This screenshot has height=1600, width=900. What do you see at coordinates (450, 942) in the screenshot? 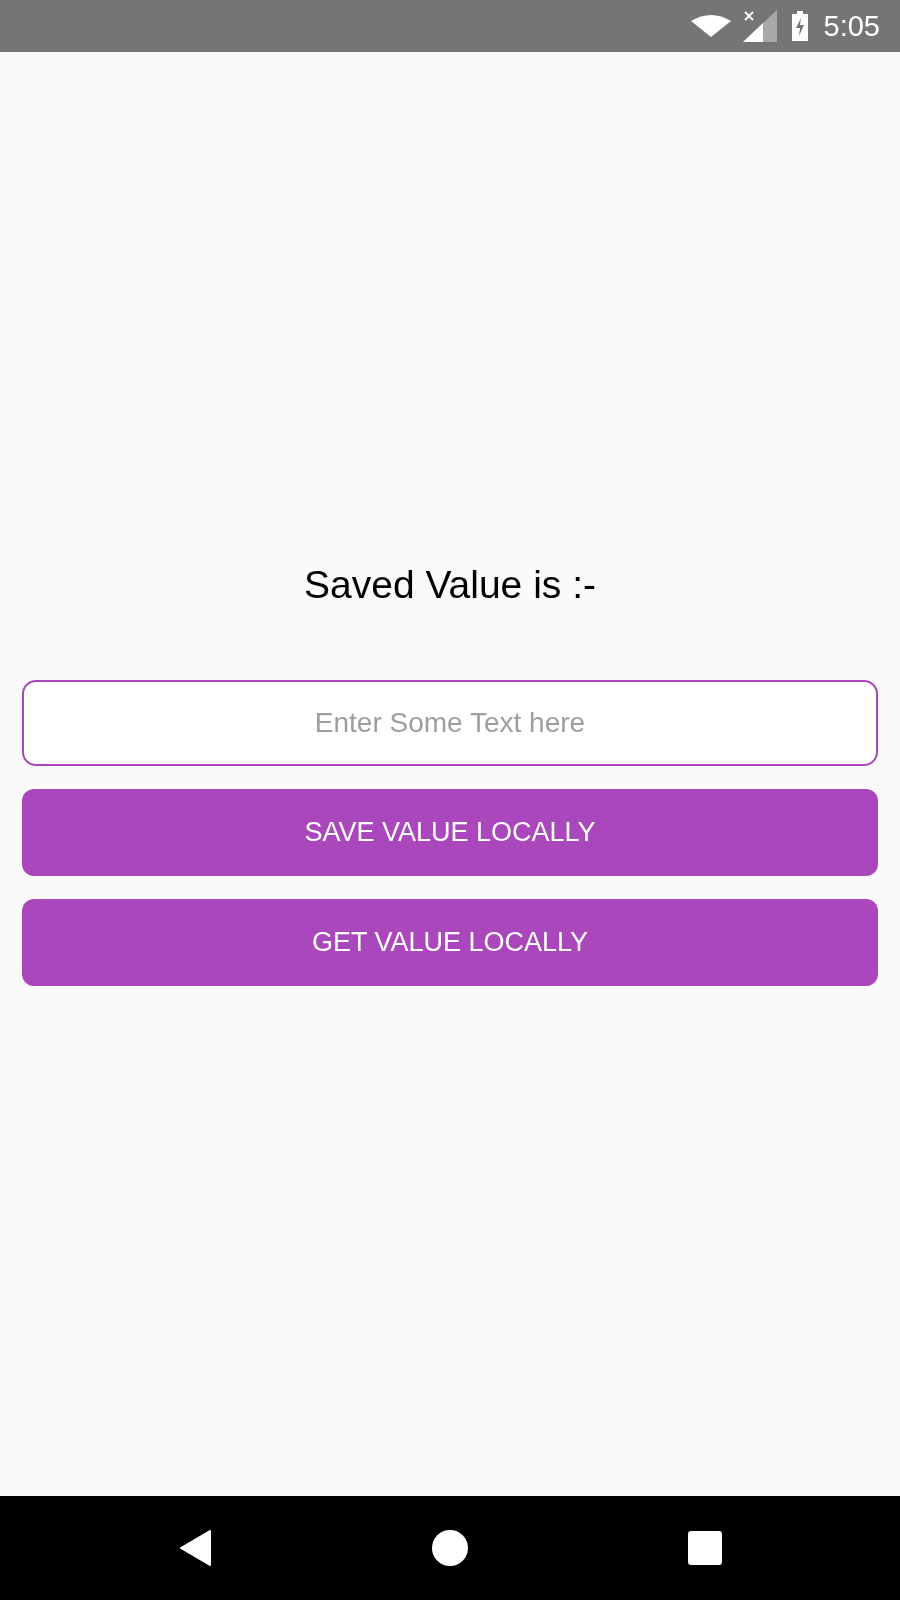
I see `action-button: GET VALUE LOCALLY` at bounding box center [450, 942].